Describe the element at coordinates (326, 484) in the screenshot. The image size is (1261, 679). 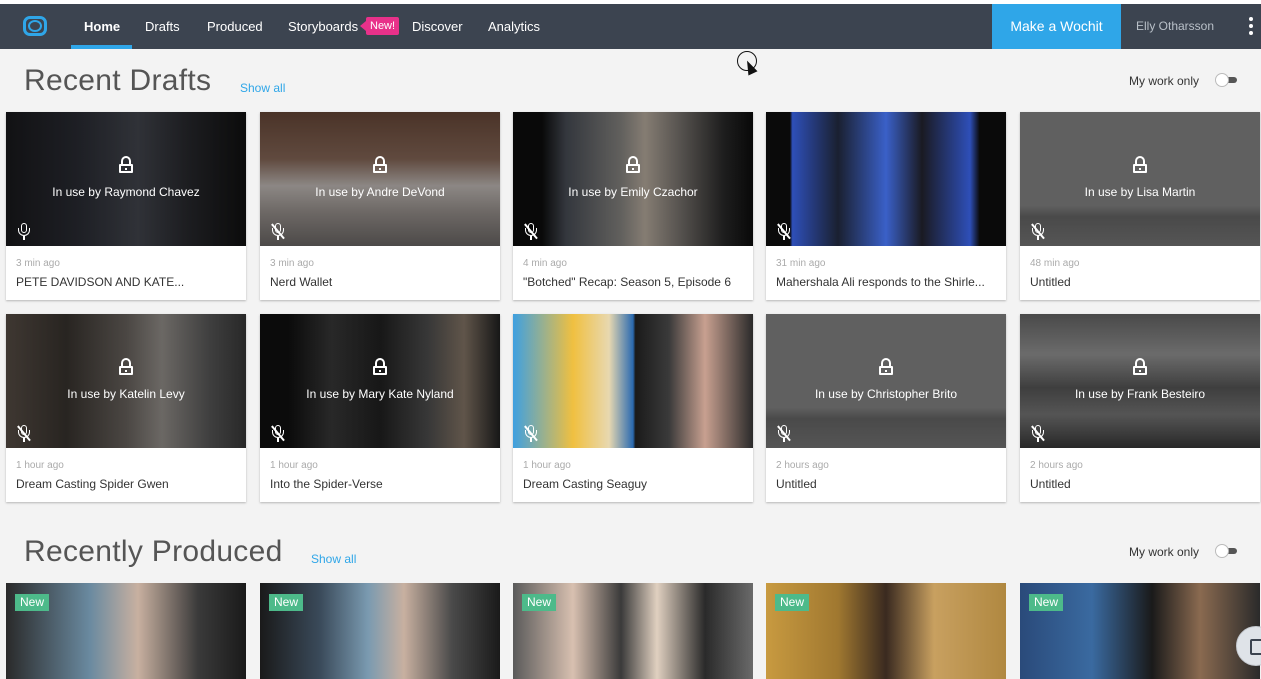
I see `card-title: Into the Spider-Verse` at that location.